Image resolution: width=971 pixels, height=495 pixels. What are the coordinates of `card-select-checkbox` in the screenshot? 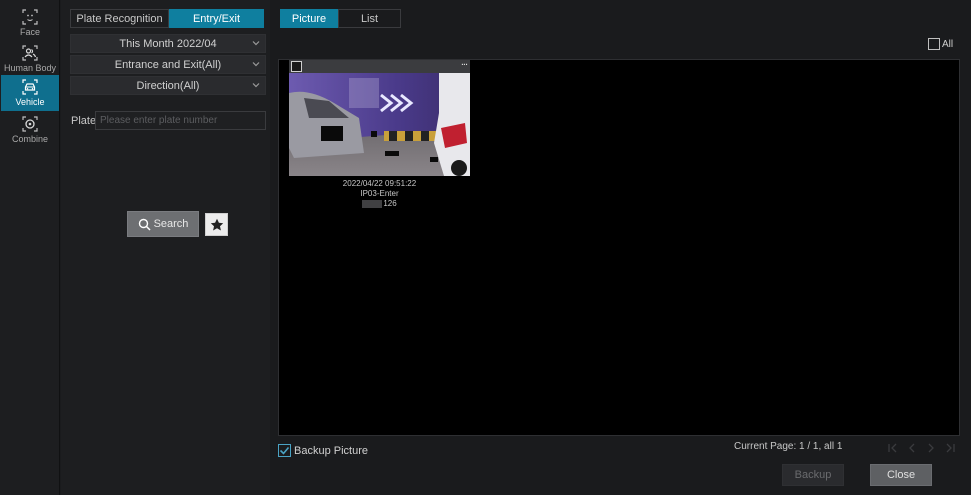 It's located at (296, 66).